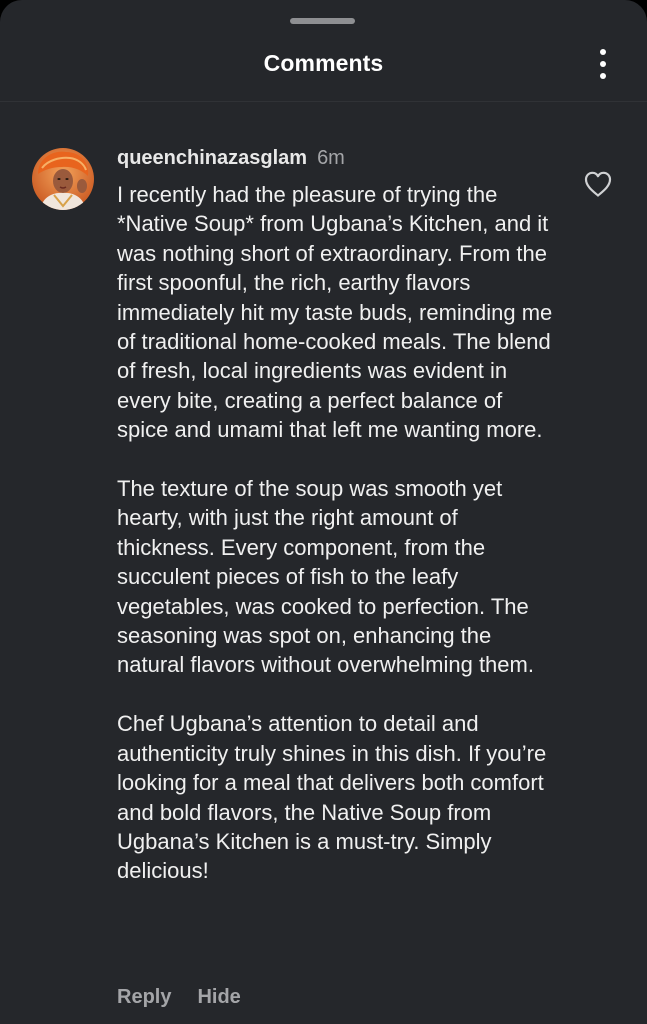 Image resolution: width=647 pixels, height=1024 pixels. I want to click on page-title: Comments, so click(323, 63).